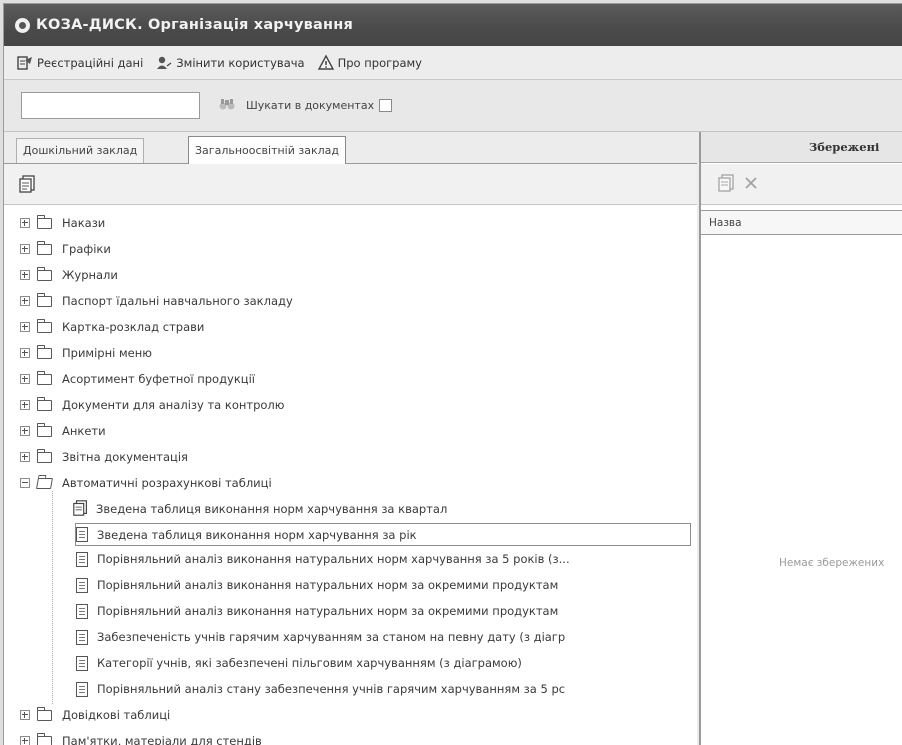  I want to click on empty-list-message: Немає збережених, so click(831, 563).